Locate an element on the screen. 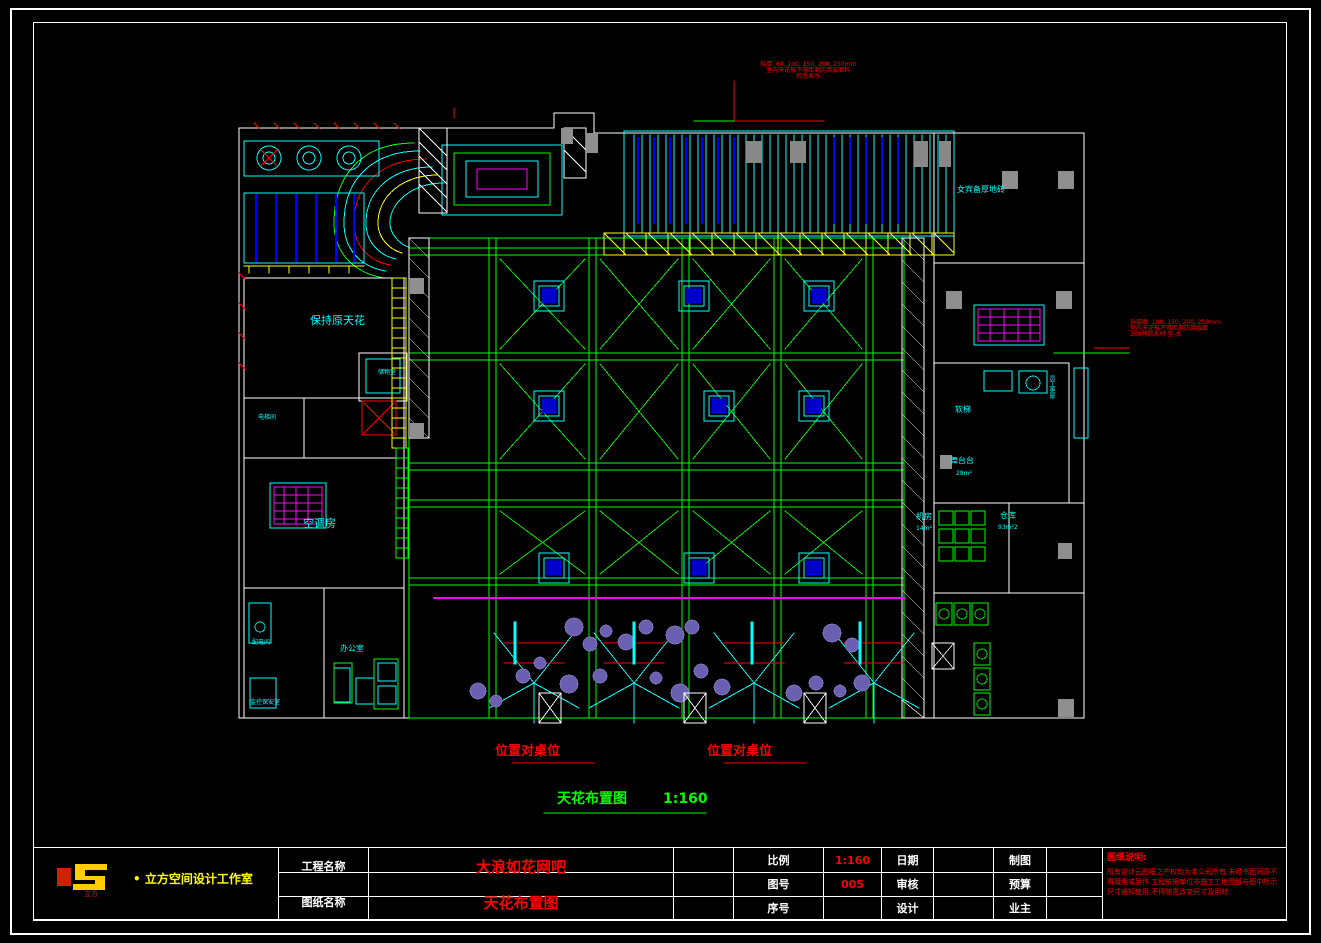 The height and width of the screenshot is (943, 1321). value-draw is located at coordinates (1074, 860).